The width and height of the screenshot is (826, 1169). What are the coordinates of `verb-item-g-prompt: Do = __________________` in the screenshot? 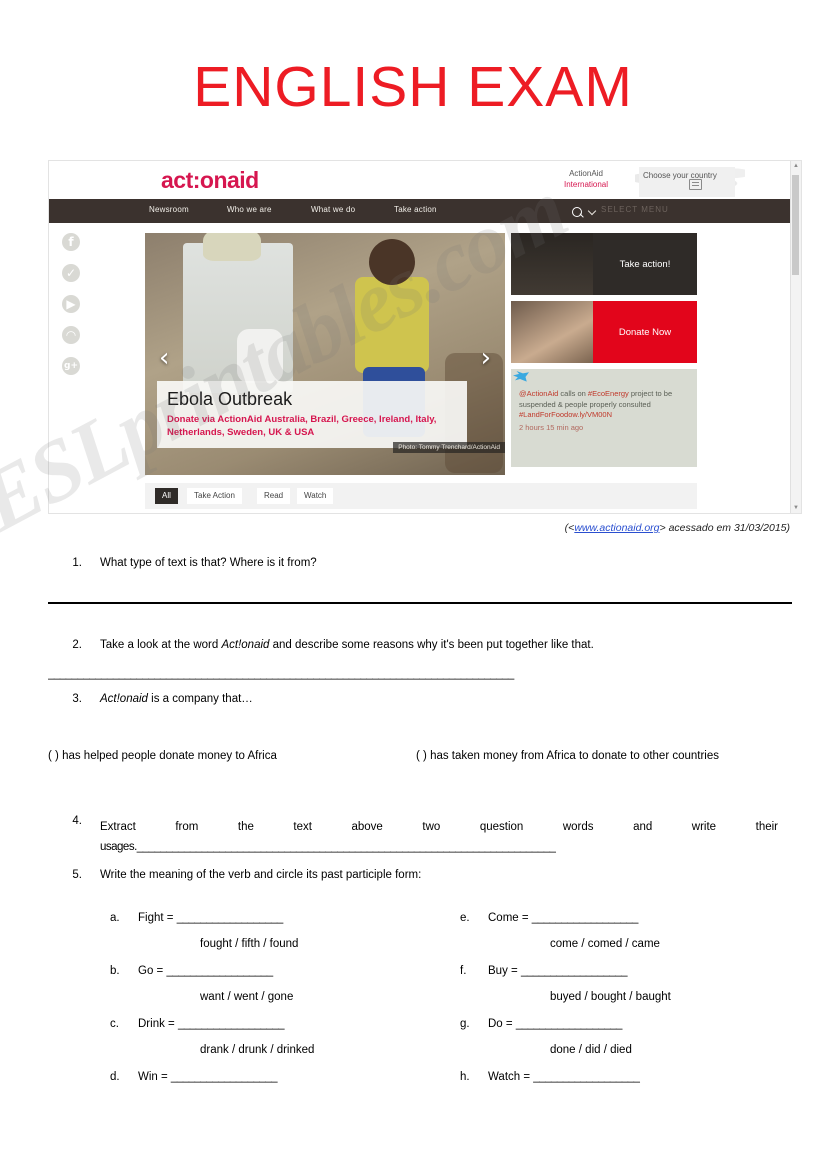 It's located at (555, 1024).